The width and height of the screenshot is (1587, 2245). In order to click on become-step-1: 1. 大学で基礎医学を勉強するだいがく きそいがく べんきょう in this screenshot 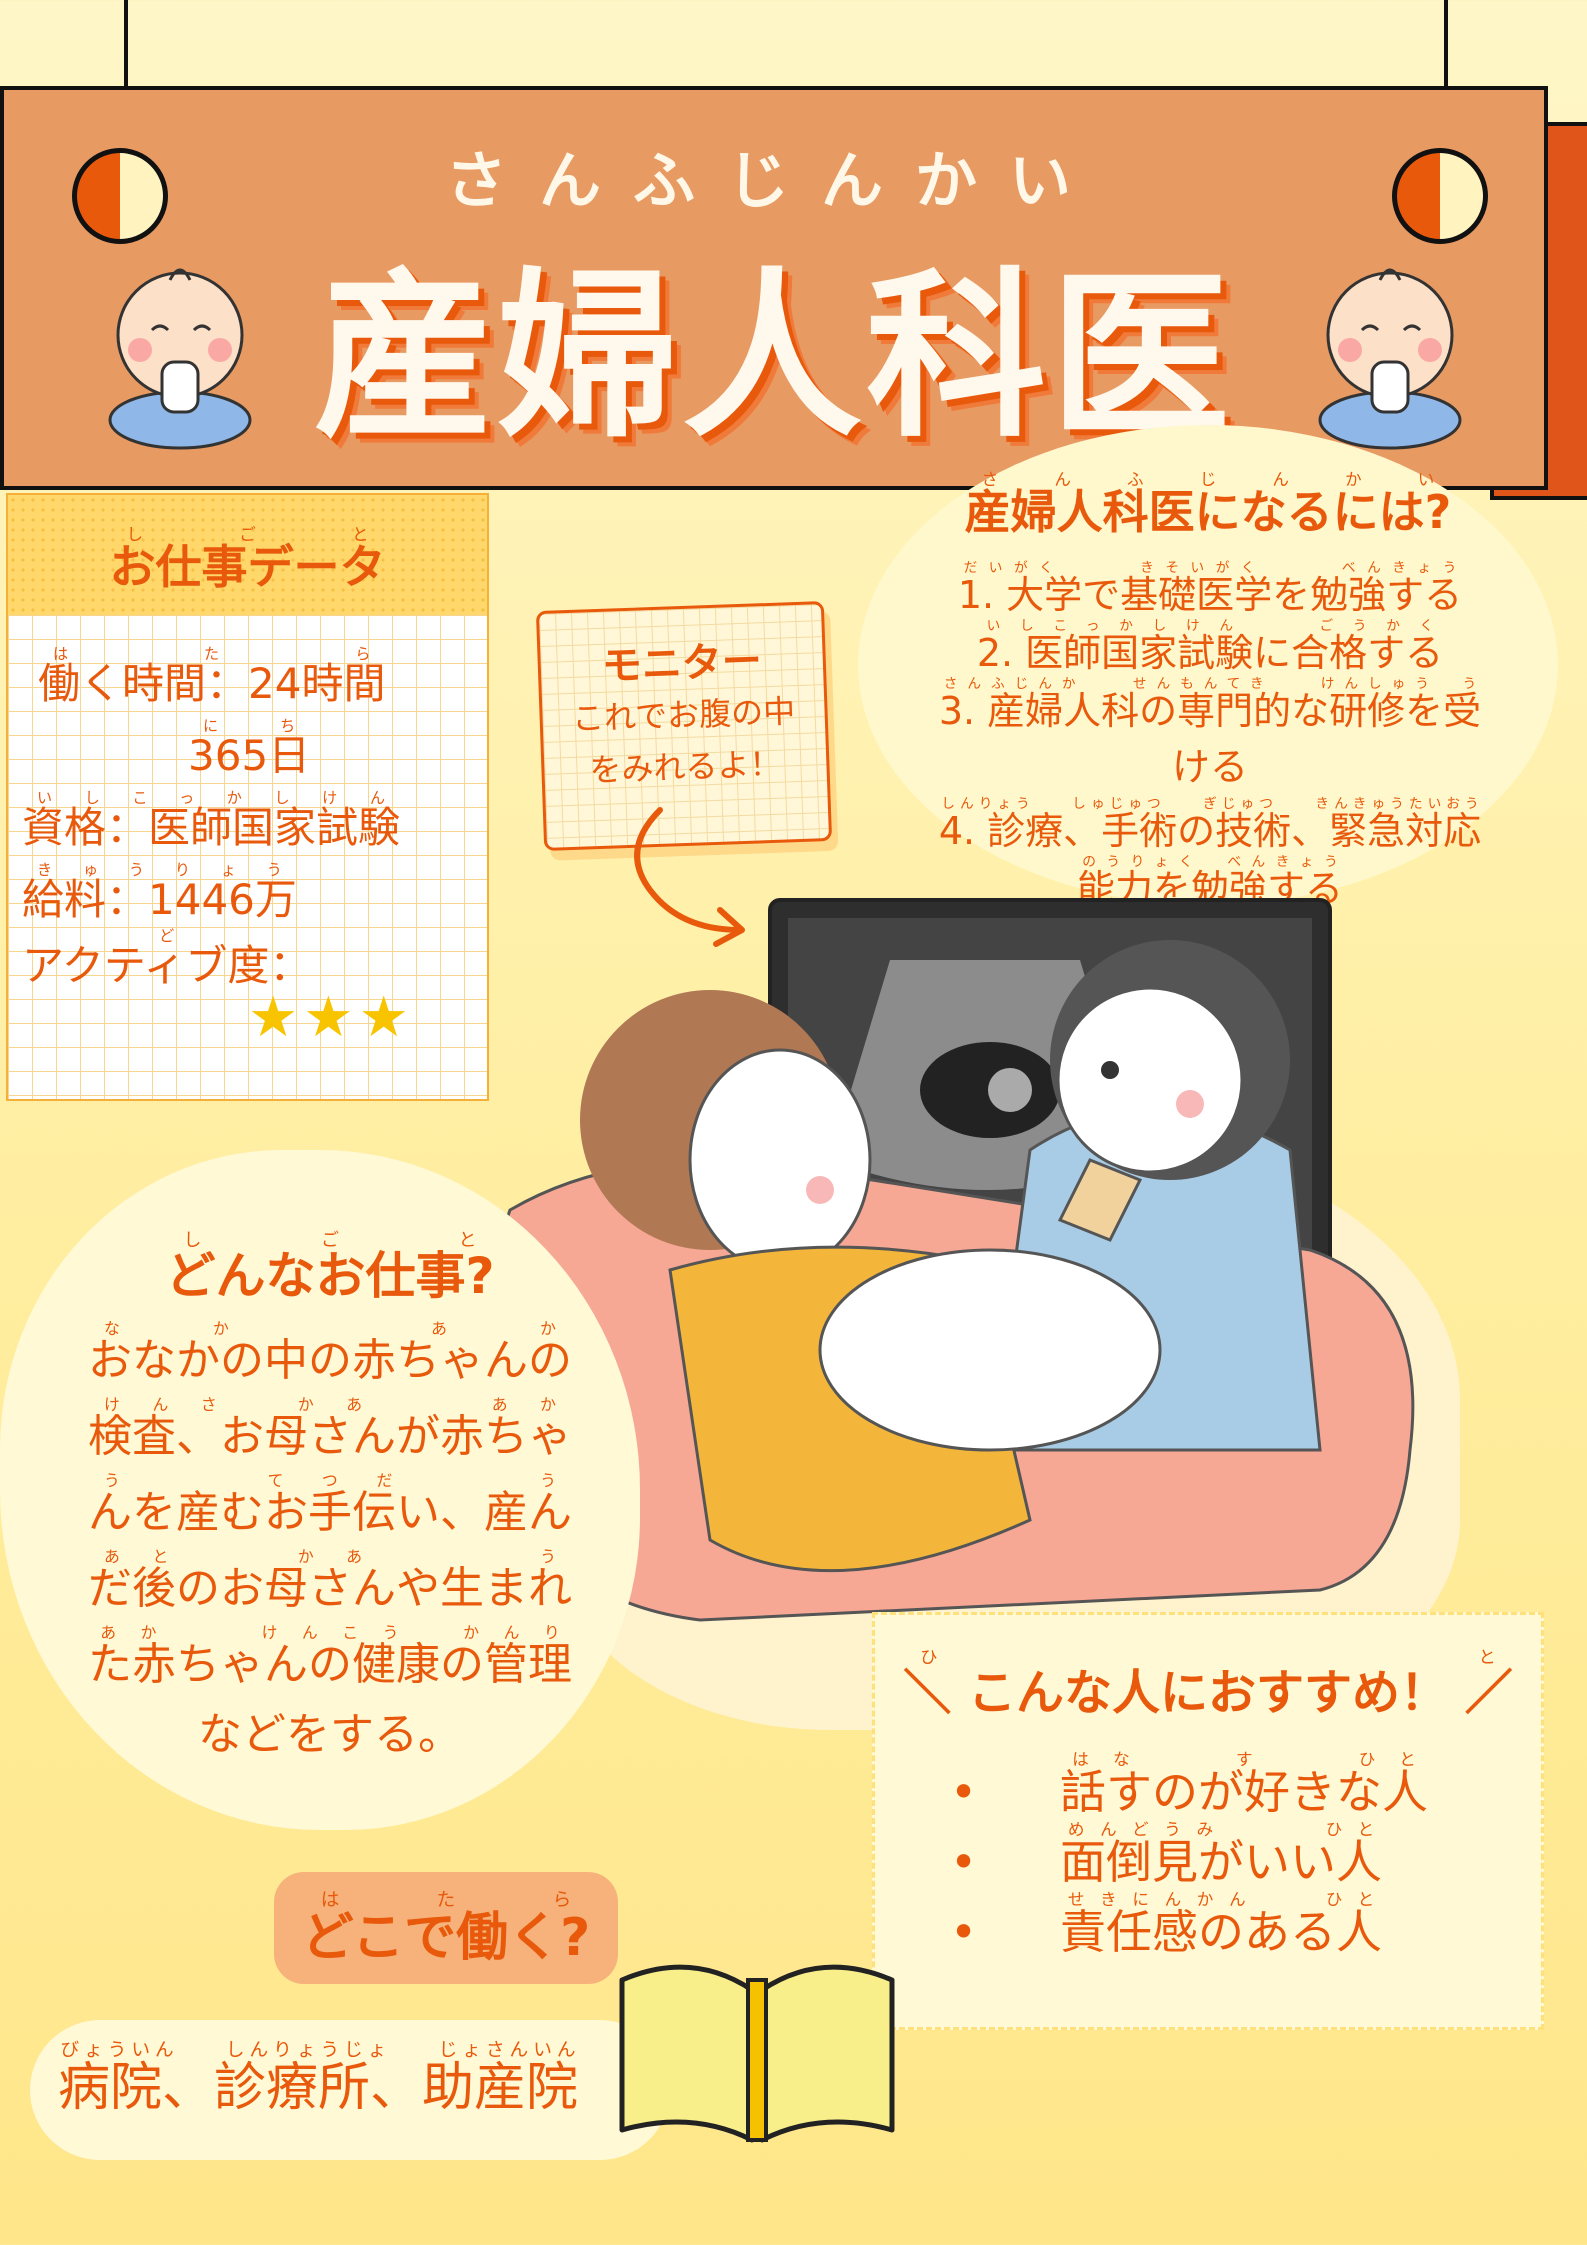, I will do `click(1210, 588)`.